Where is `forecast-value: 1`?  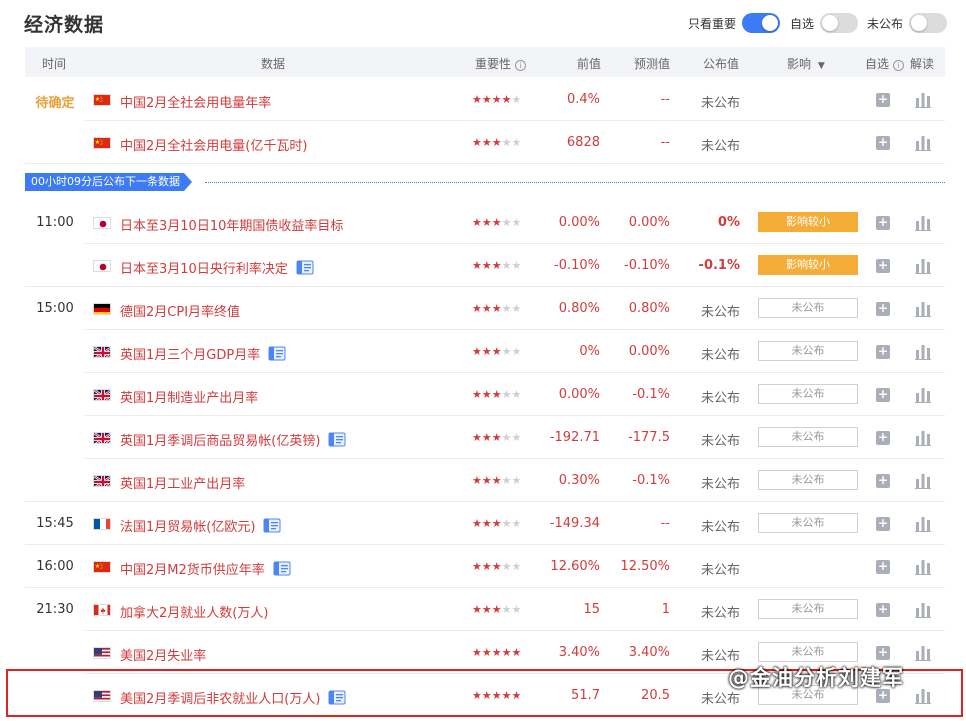 forecast-value: 1 is located at coordinates (665, 609).